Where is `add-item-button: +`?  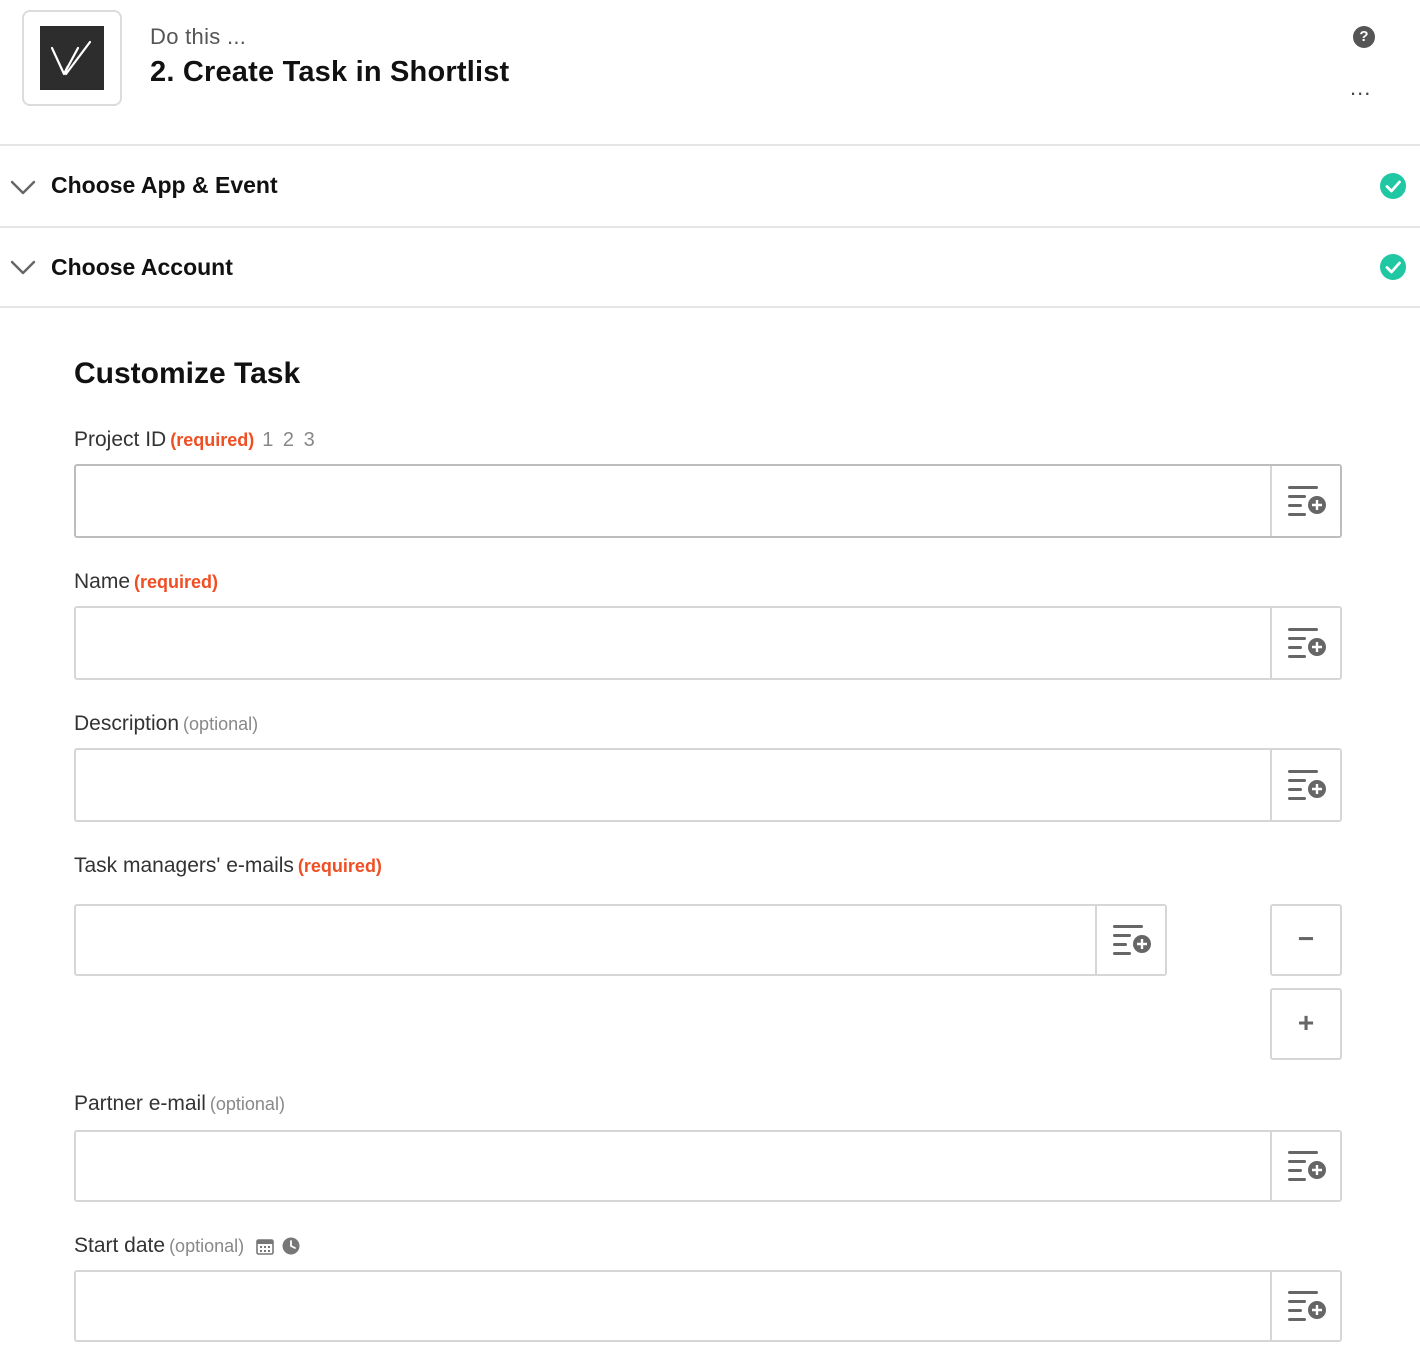 add-item-button: + is located at coordinates (1306, 1024).